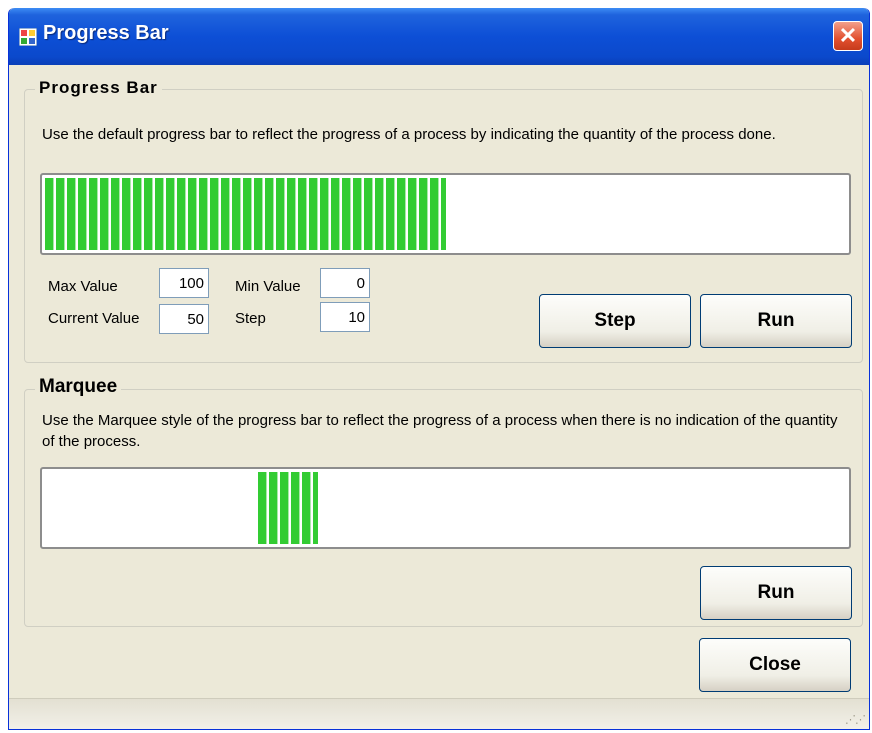 This screenshot has width=872, height=733. What do you see at coordinates (245, 214) in the screenshot?
I see `progress-bar-fill` at bounding box center [245, 214].